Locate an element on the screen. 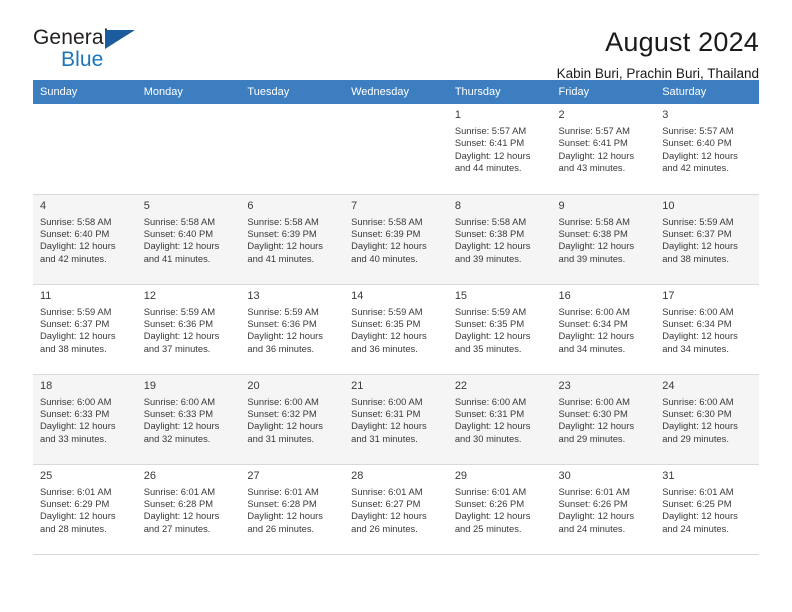  page-title: August 2024 is located at coordinates (682, 42).